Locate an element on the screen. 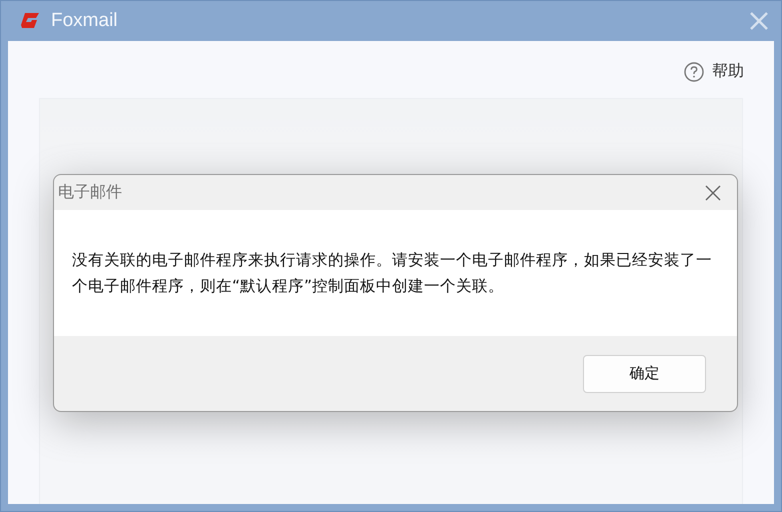  ok-button: 确定 is located at coordinates (644, 373).